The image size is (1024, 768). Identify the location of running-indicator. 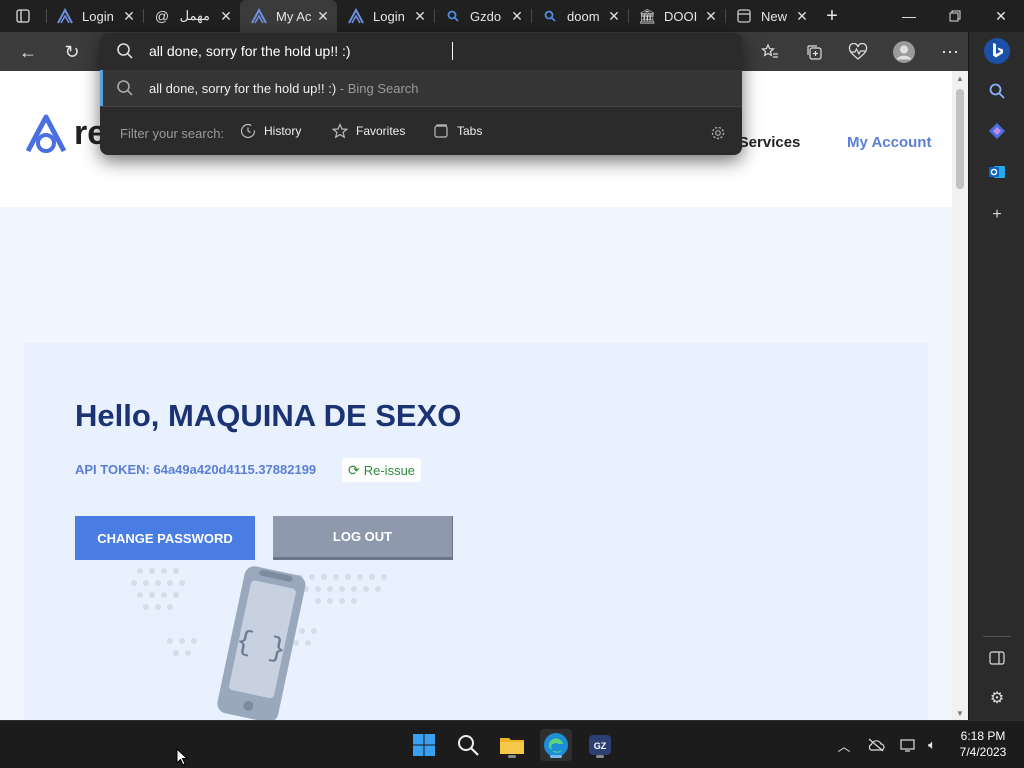
(512, 756).